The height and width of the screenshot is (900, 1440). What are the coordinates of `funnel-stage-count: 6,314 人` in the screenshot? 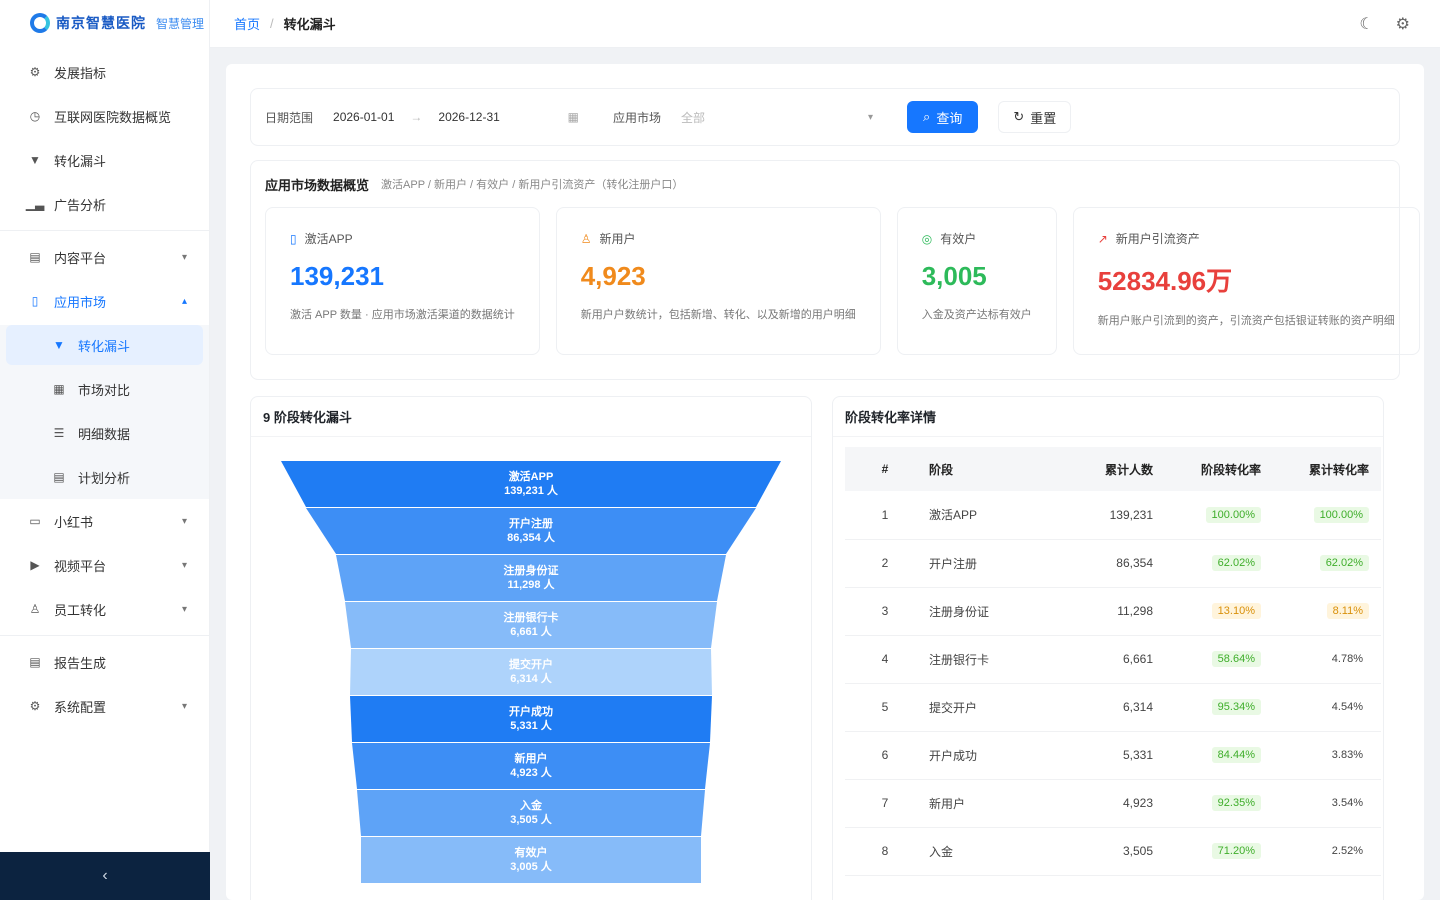 It's located at (531, 679).